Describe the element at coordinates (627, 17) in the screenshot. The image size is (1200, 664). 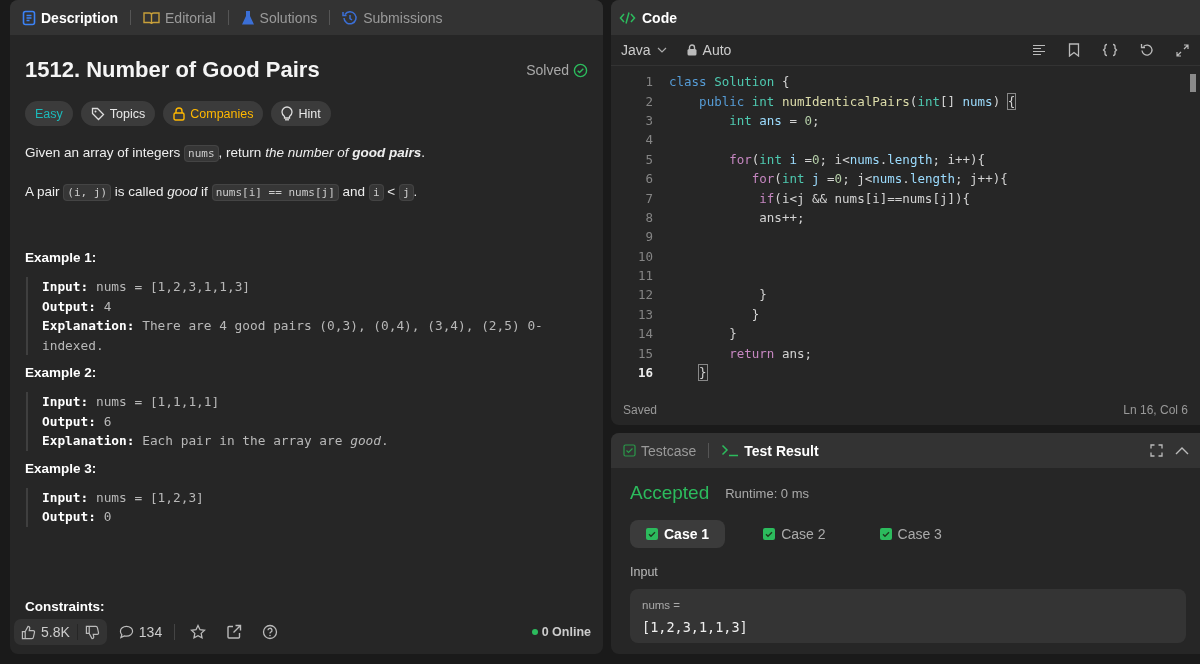
I see `code-icon` at that location.